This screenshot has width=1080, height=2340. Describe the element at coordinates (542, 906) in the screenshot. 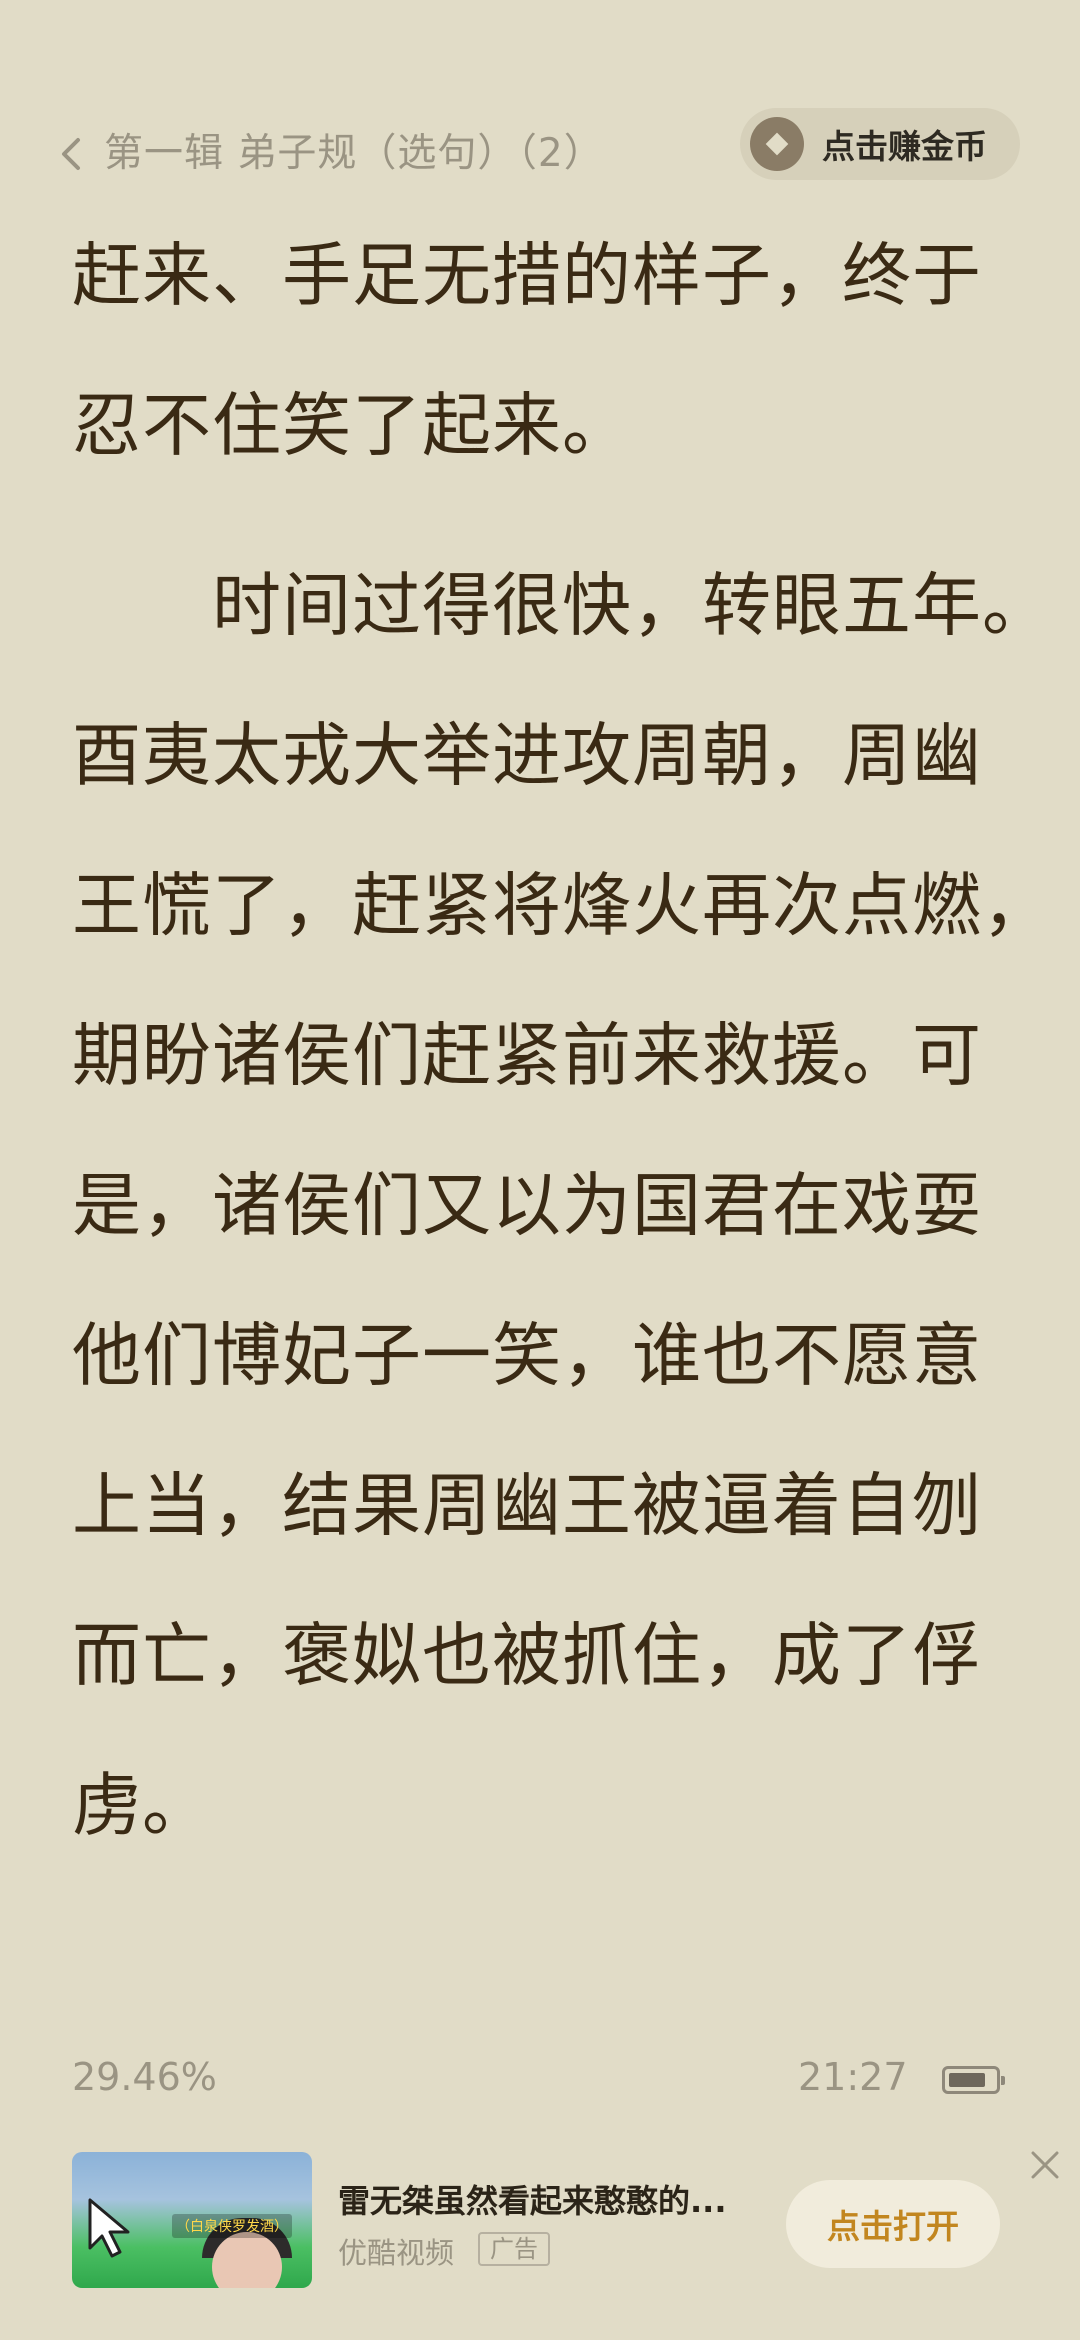

I see `text-line: 王慌了，赶紧将烽火再次点燃，` at that location.